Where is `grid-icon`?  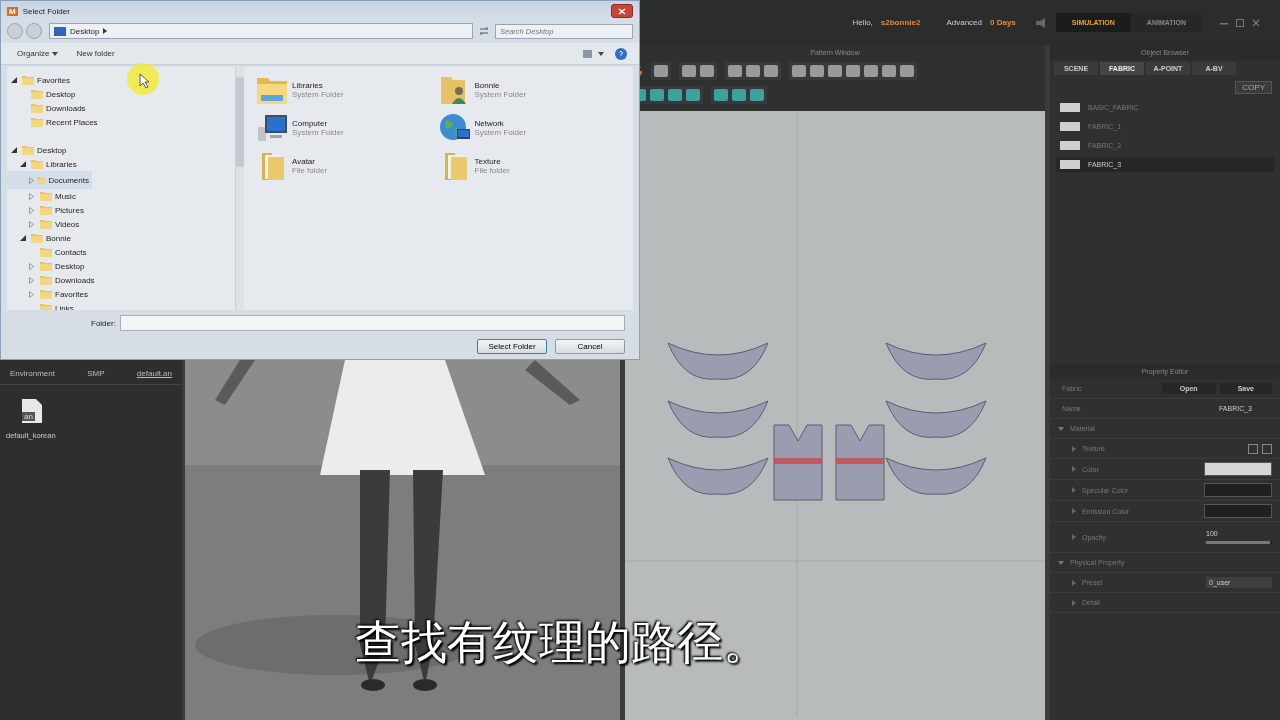 grid-icon is located at coordinates (1253, 448).